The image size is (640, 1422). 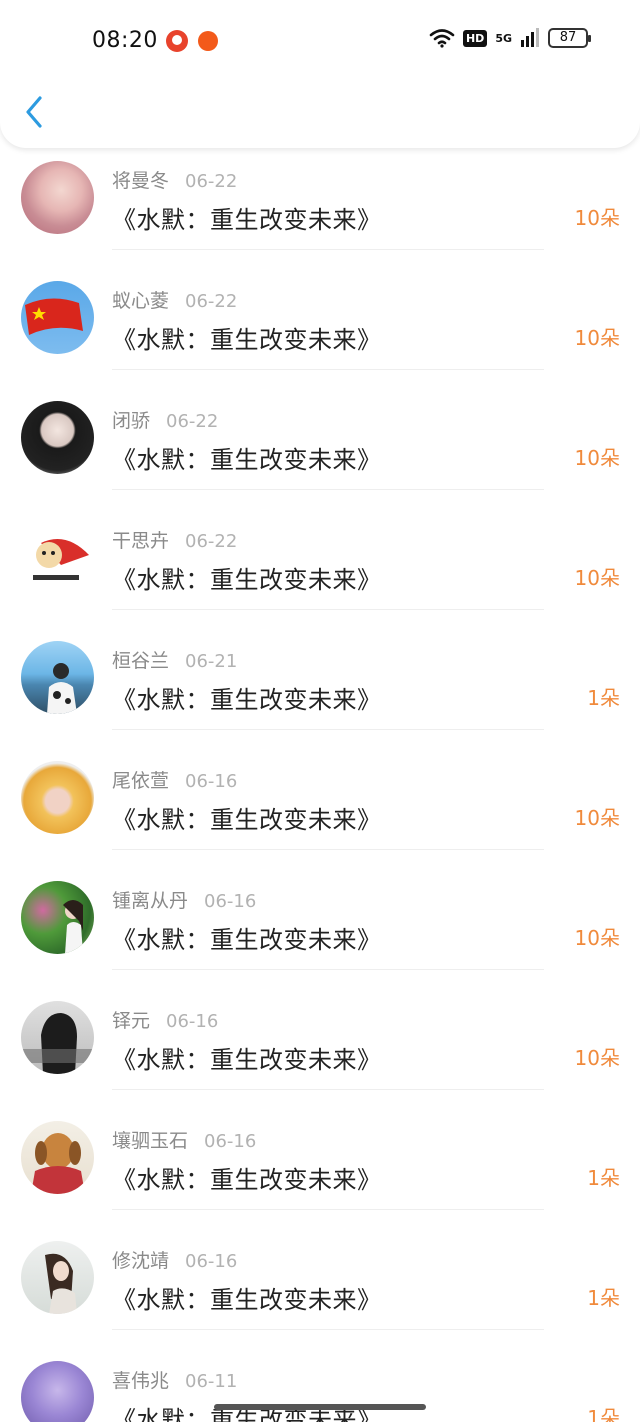 I want to click on cartoon-image, so click(x=61, y=559).